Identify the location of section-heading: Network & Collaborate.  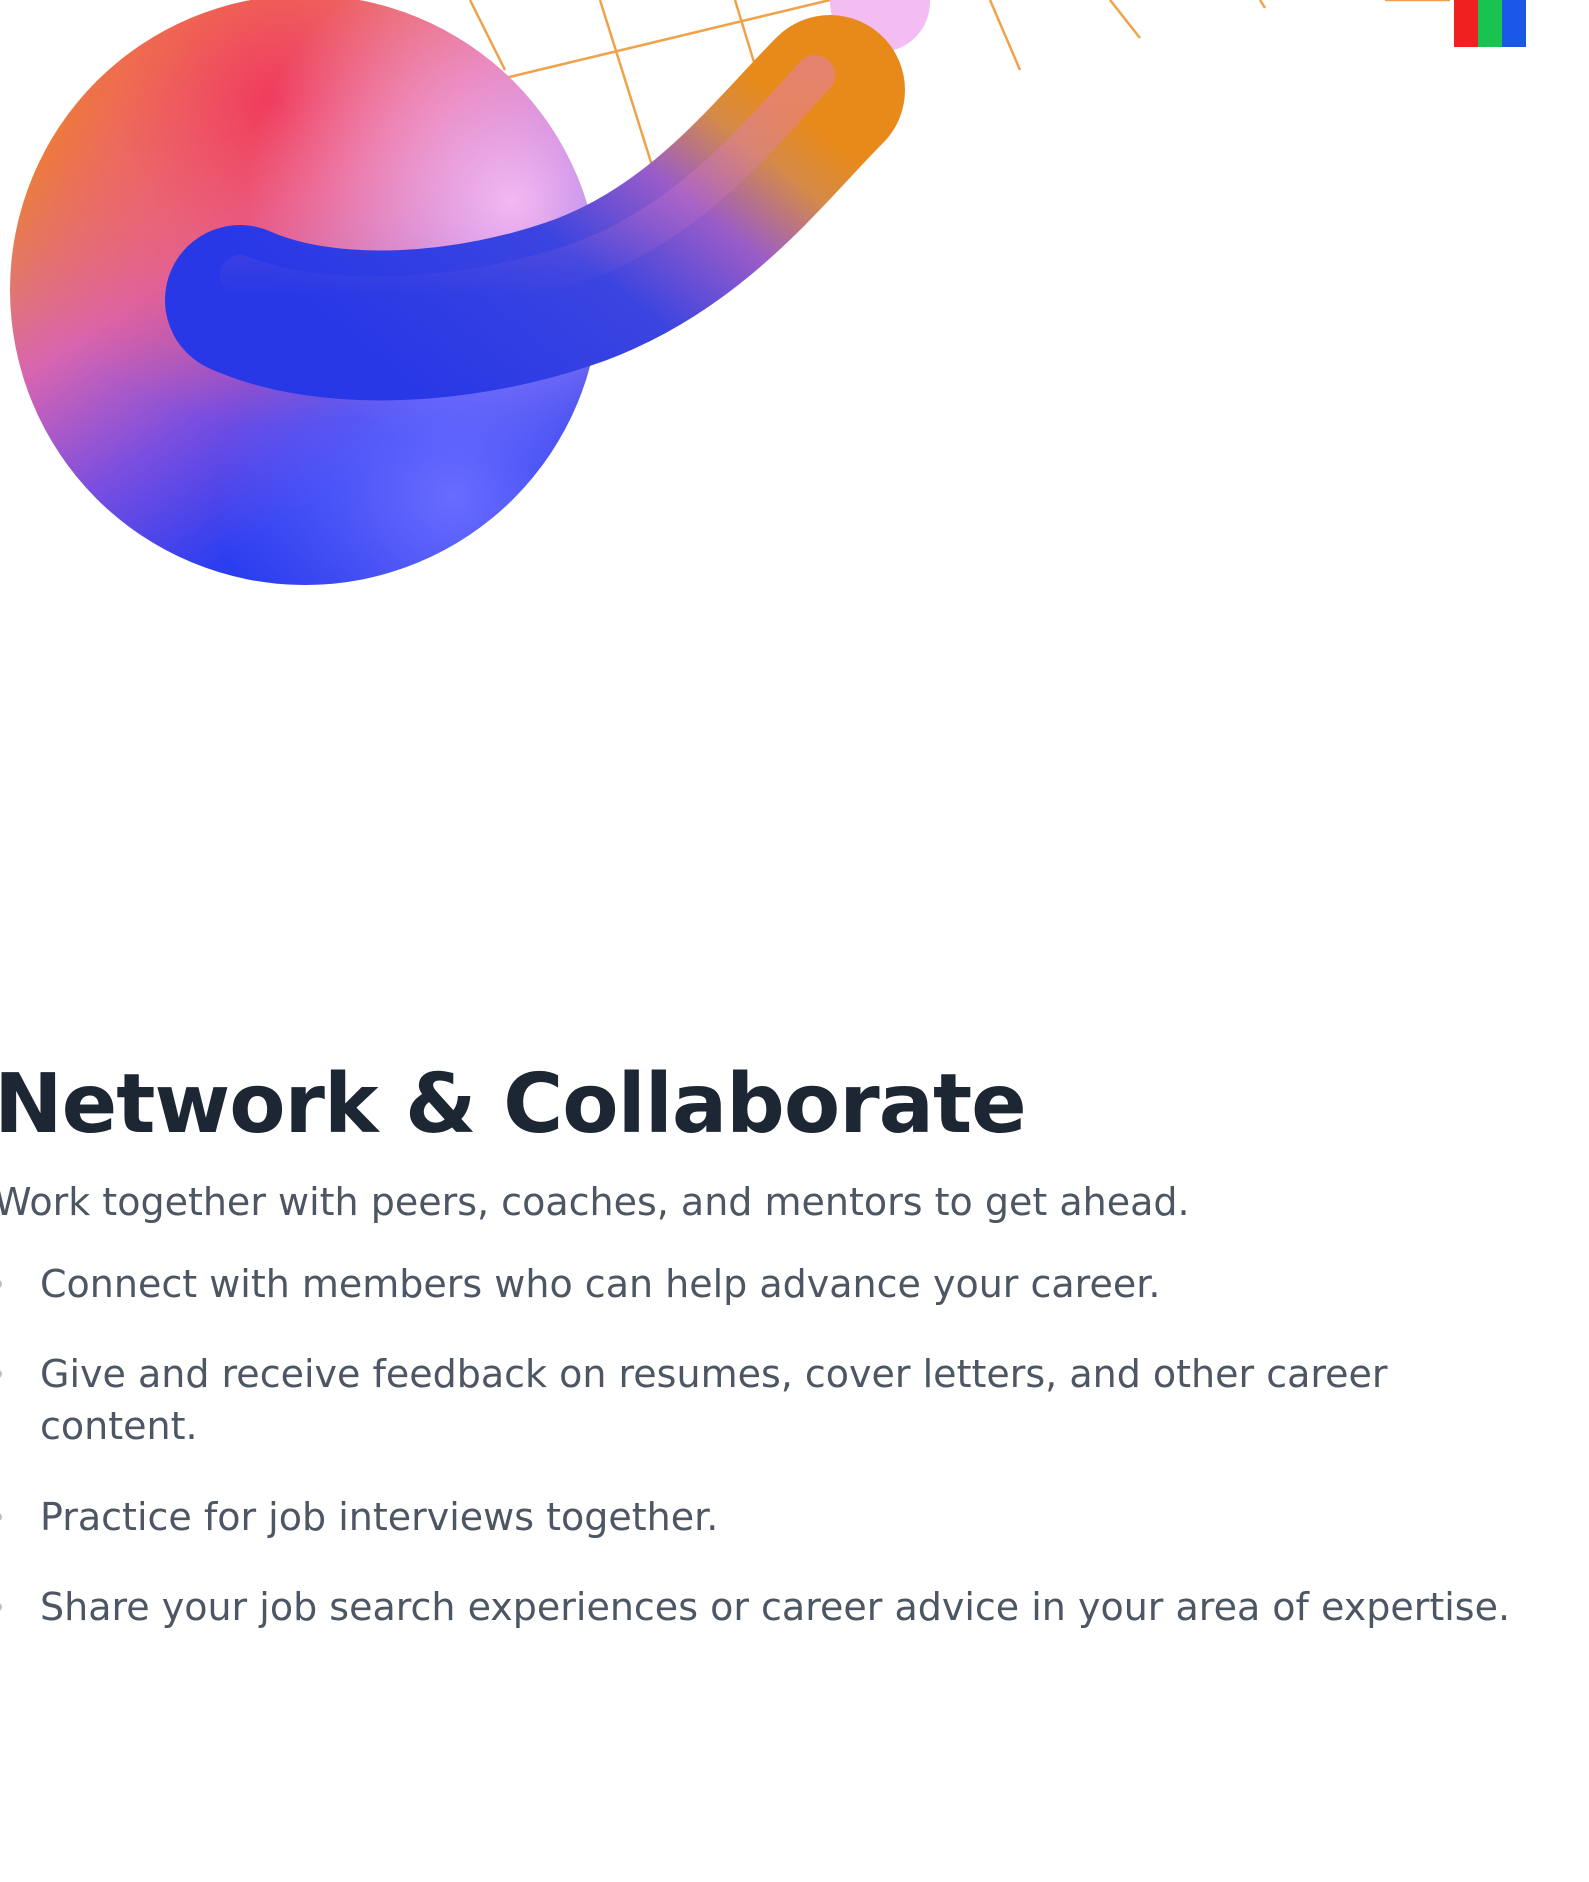
(513, 1104).